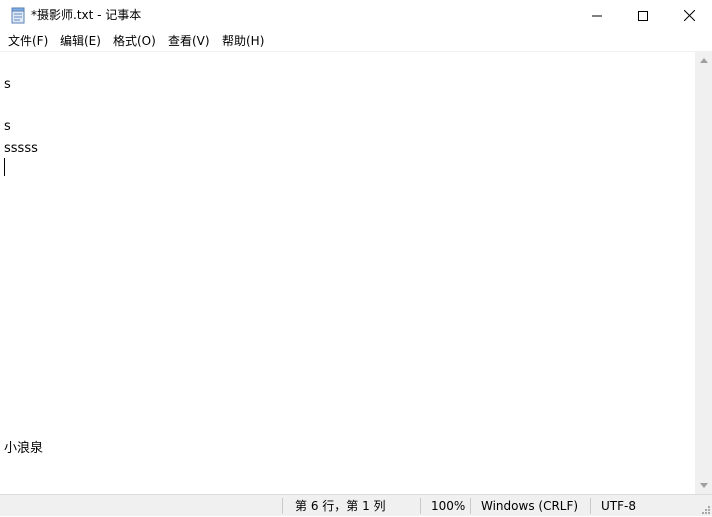 The image size is (712, 517). Describe the element at coordinates (134, 41) in the screenshot. I see `menu-format: 格式(O)` at that location.